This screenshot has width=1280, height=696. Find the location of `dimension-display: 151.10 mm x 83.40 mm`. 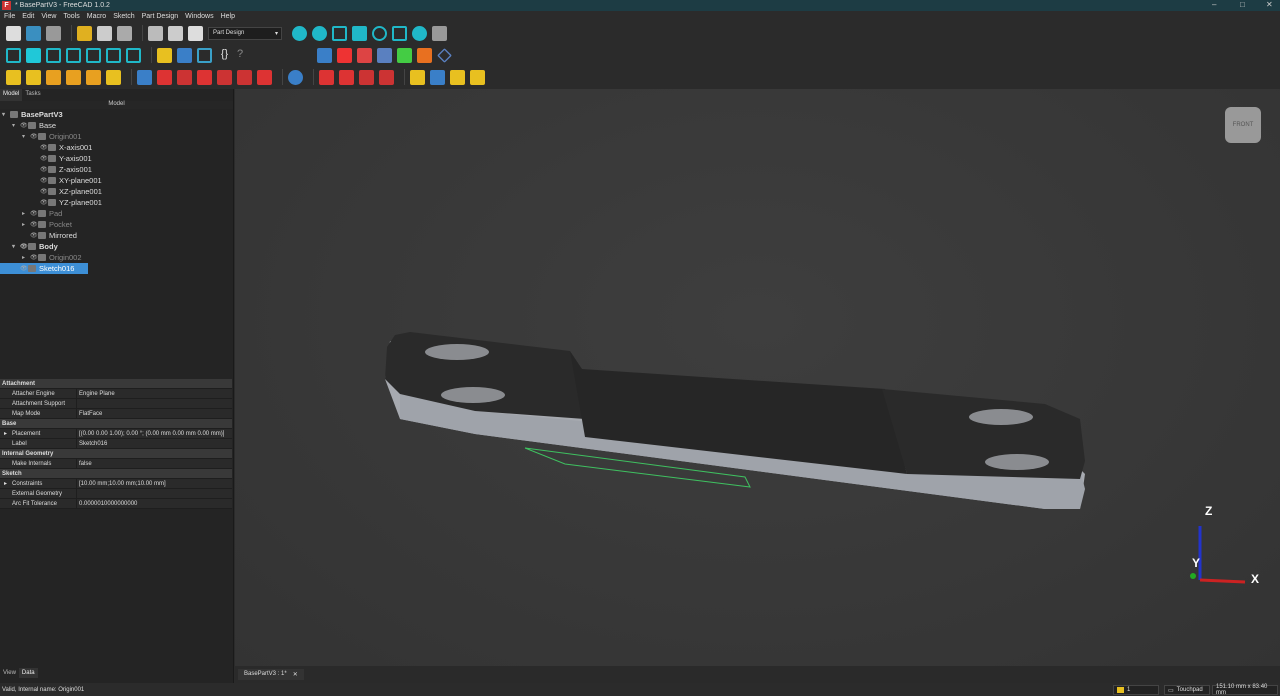

dimension-display: 151.10 mm x 83.40 mm is located at coordinates (1245, 690).